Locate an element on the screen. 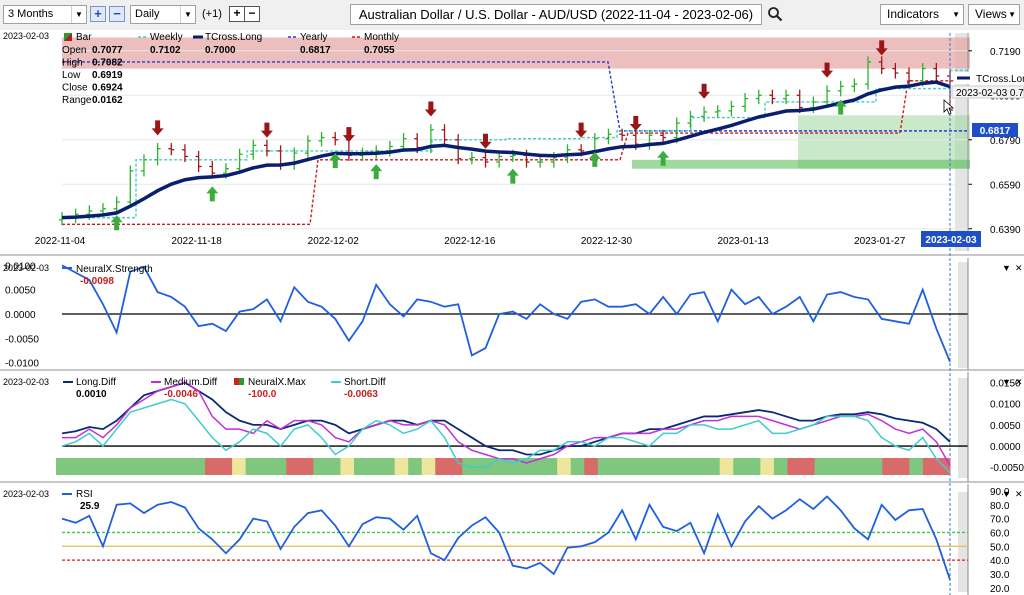 This screenshot has height=595, width=1024. legend-label: TCross.Long is located at coordinates (233, 37).